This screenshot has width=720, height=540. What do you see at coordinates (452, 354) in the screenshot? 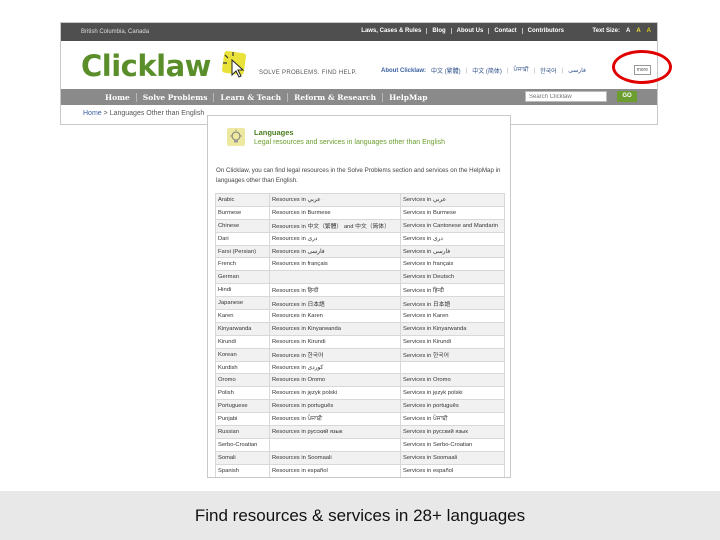
I see `services-cell: Services in 한국어` at bounding box center [452, 354].